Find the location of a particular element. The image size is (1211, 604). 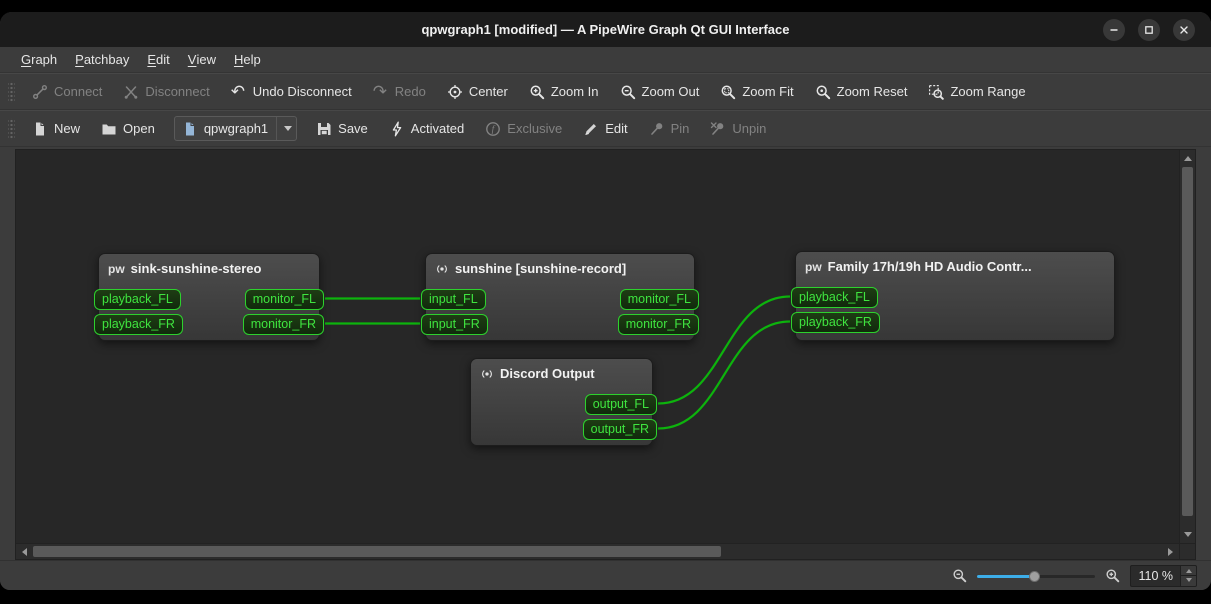

port-input_FL: input_FL is located at coordinates (453, 299).